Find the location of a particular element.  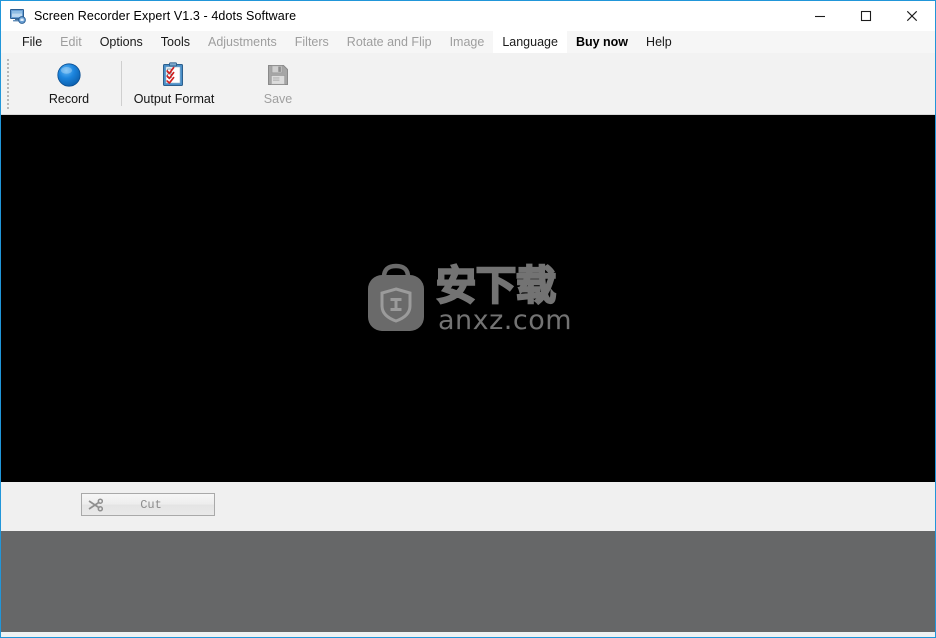

menu-item-rotate-and-flip: Rotate and Flip is located at coordinates (389, 42).